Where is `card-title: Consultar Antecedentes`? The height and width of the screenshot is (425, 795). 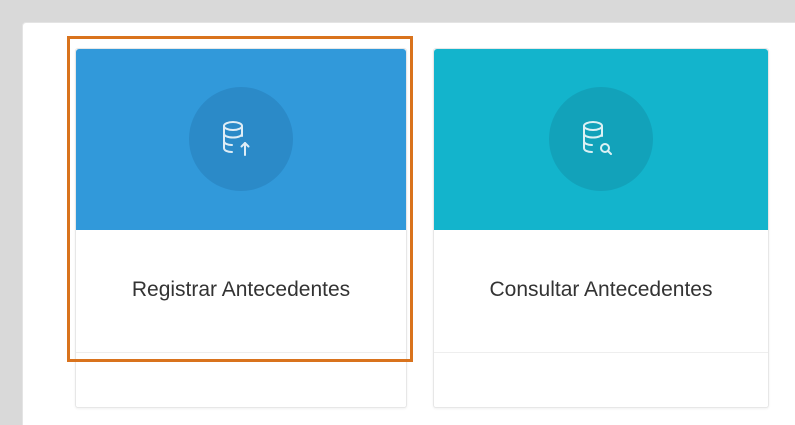 card-title: Consultar Antecedentes is located at coordinates (601, 289).